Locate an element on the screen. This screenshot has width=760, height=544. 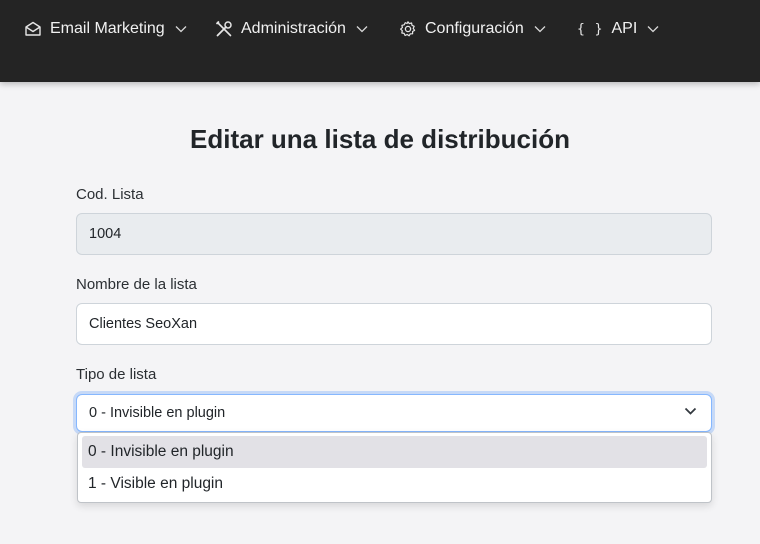
nombre-lista-input: Clientes SeoXan is located at coordinates (394, 324).